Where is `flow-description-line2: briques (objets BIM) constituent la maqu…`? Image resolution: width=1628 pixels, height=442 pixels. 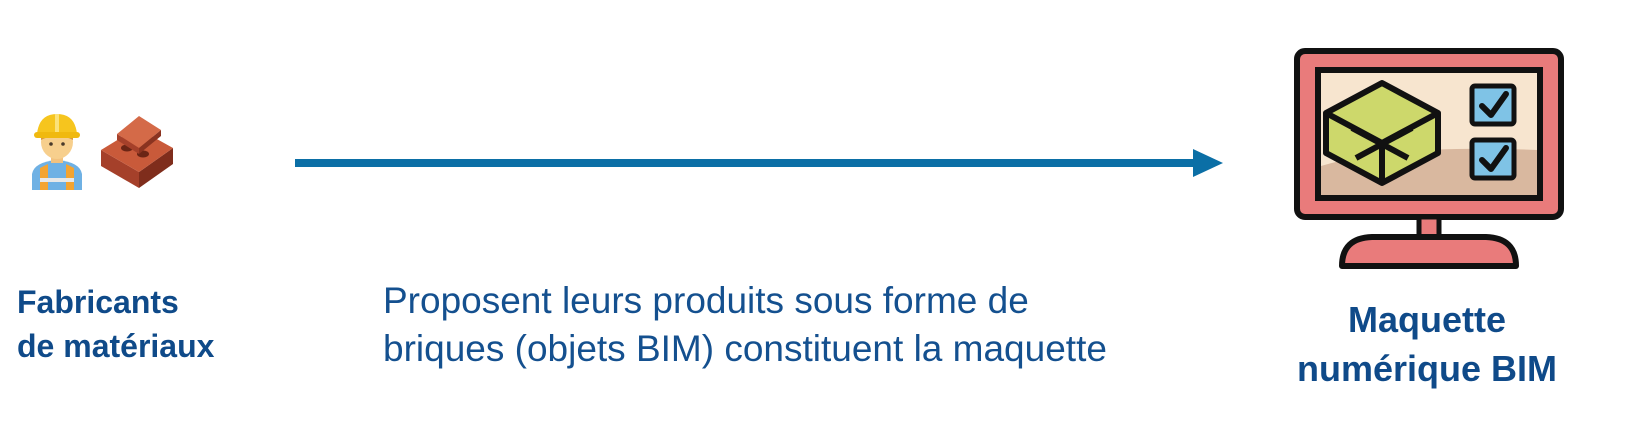
flow-description-line2: briques (objets BIM) constituent la maqu… is located at coordinates (745, 348).